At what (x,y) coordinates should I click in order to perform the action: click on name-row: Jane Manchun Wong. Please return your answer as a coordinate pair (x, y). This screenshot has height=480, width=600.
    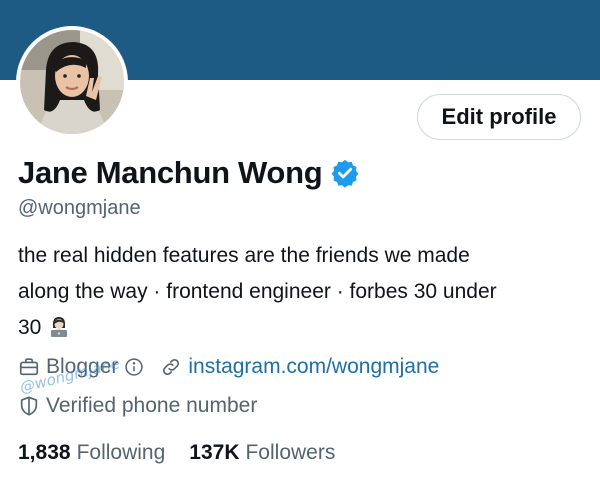
    Looking at the image, I should click on (189, 173).